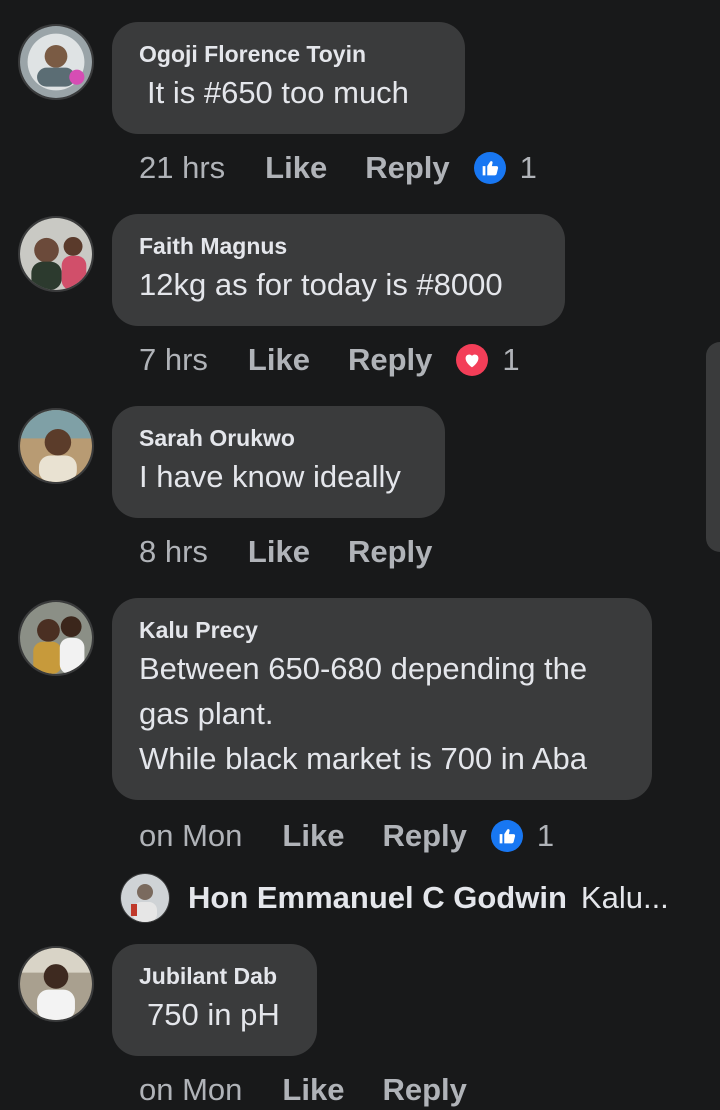  I want to click on comment-time: 7 hrs, so click(173, 360).